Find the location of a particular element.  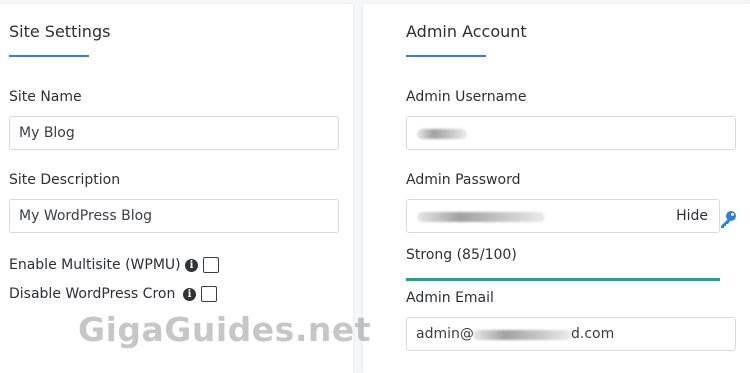

admin-account-title-underline is located at coordinates (446, 56).